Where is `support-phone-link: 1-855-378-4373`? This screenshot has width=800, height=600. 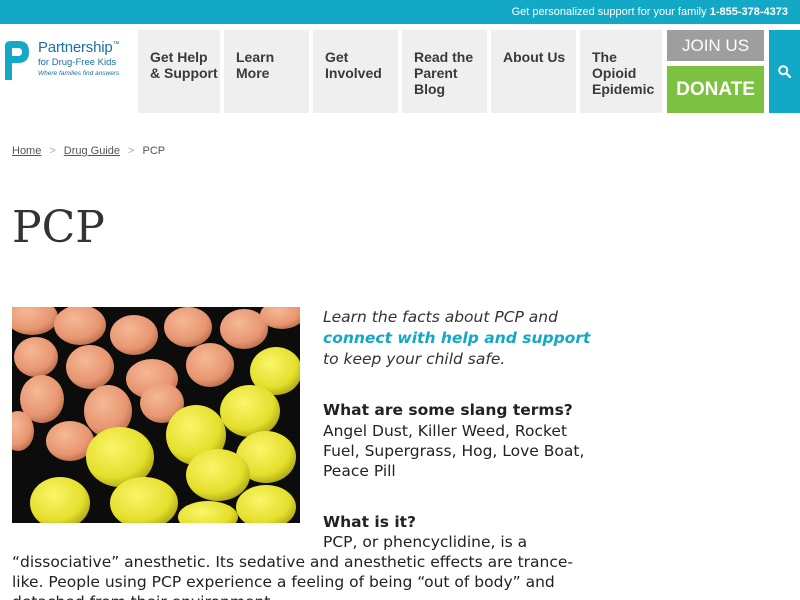 support-phone-link: 1-855-378-4373 is located at coordinates (749, 12).